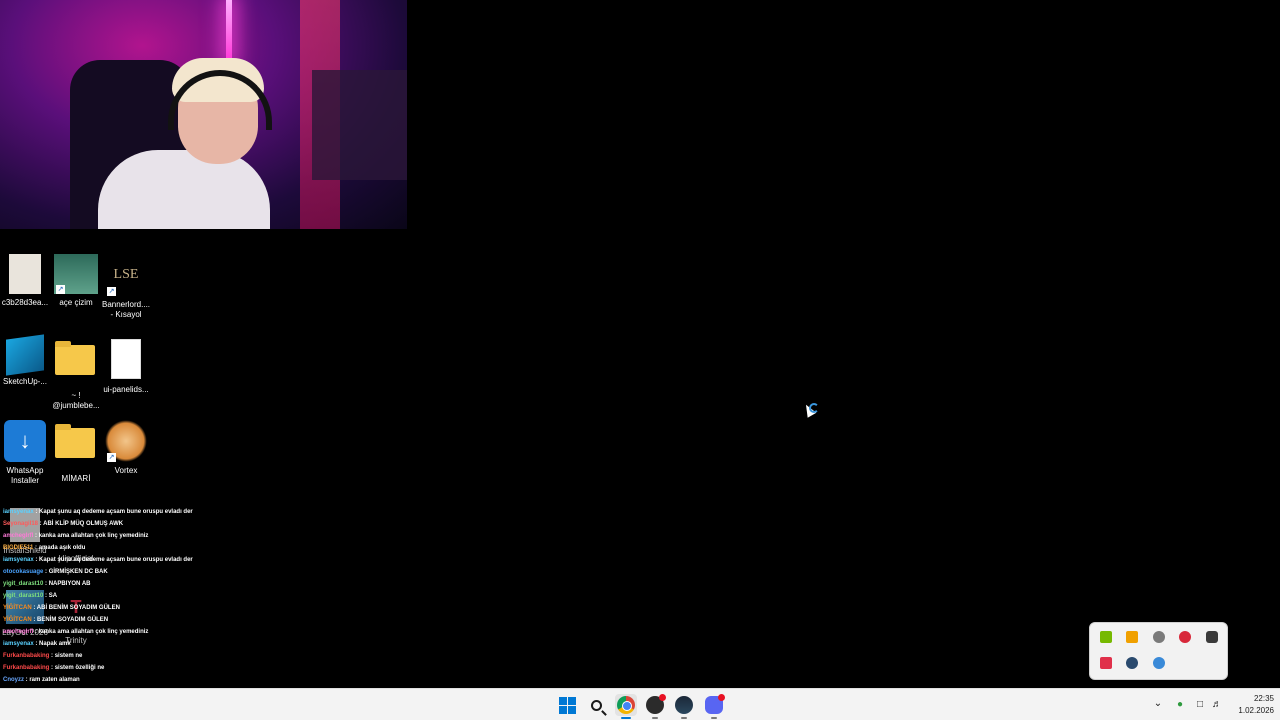  What do you see at coordinates (79, 668) in the screenshot?
I see `chat-text: sistem özelliği ne` at bounding box center [79, 668].